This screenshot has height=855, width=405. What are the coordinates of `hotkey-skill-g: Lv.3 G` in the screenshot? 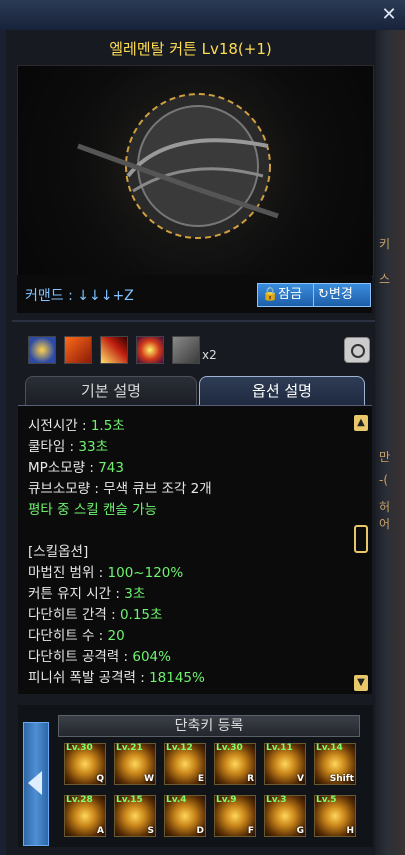 It's located at (285, 816).